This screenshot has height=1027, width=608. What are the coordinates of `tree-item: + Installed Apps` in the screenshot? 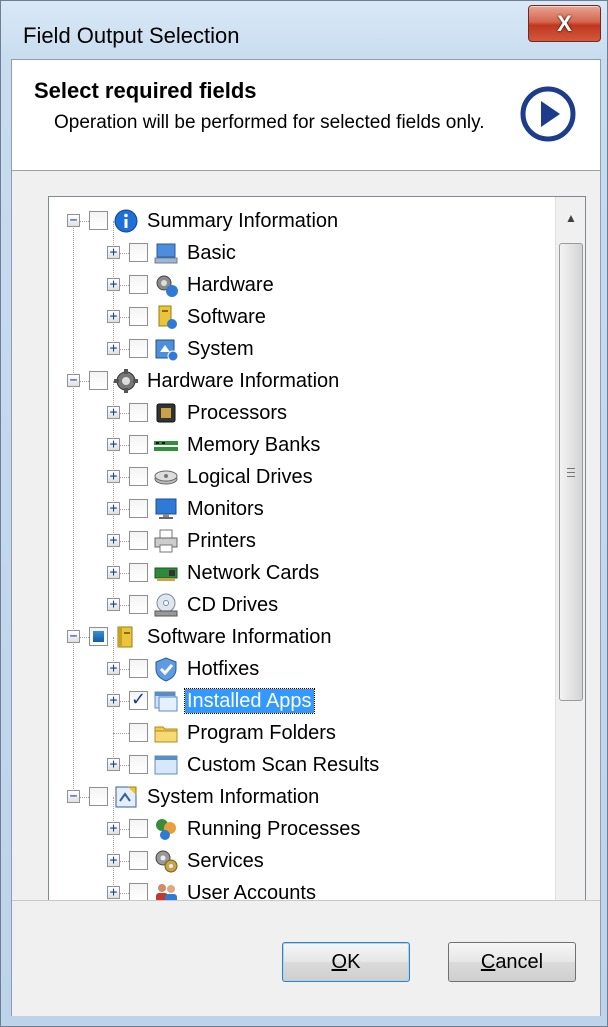 It's located at (302, 701).